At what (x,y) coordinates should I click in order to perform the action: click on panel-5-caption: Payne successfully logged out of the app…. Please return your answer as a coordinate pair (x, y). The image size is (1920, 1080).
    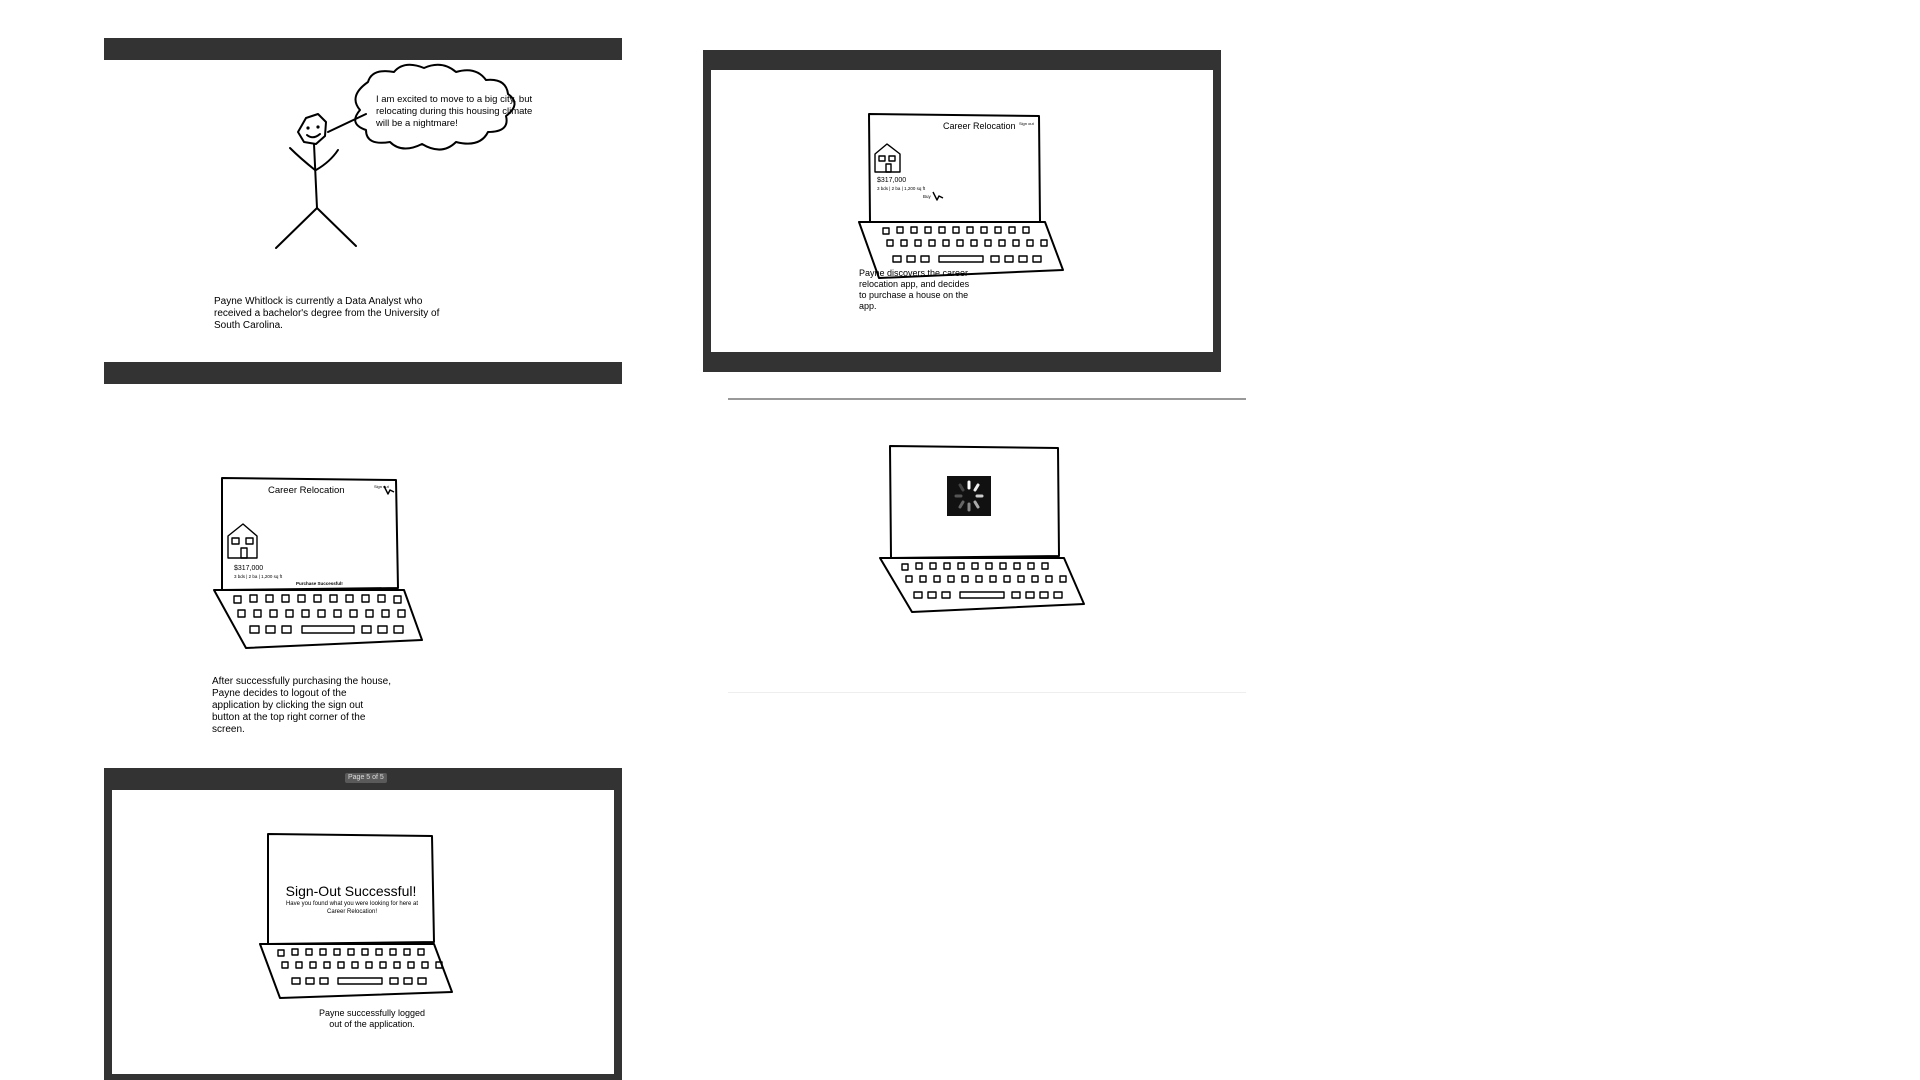
    Looking at the image, I should click on (372, 1018).